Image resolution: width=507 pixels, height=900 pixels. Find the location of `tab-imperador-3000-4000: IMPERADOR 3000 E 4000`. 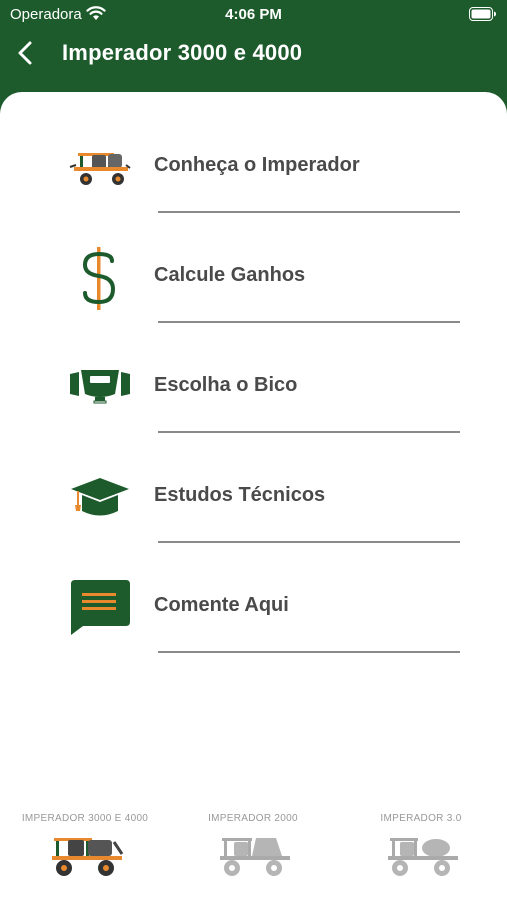

tab-imperador-3000-4000: IMPERADOR 3000 E 4000 is located at coordinates (85, 850).